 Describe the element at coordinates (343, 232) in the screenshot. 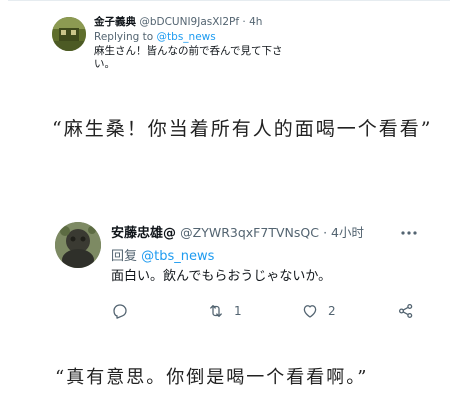

I see `timestamp: · 4小时` at that location.